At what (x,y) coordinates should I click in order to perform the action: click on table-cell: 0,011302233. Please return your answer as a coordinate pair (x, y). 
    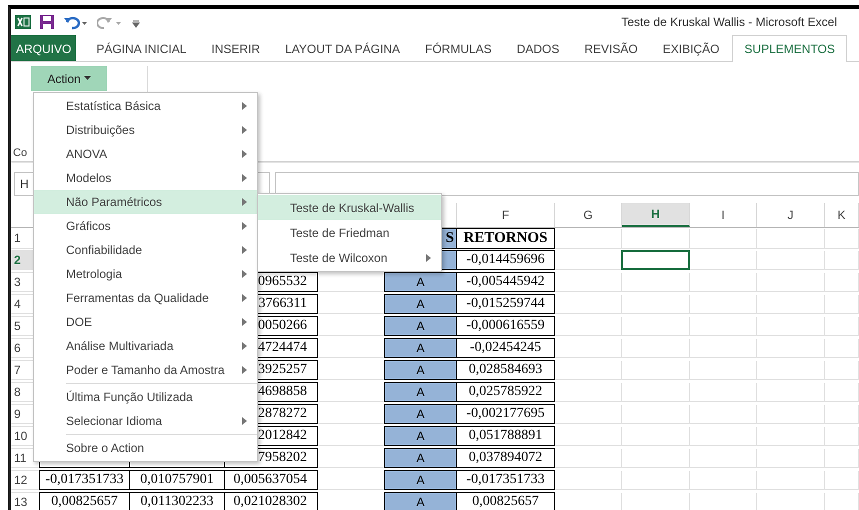
    Looking at the image, I should click on (177, 501).